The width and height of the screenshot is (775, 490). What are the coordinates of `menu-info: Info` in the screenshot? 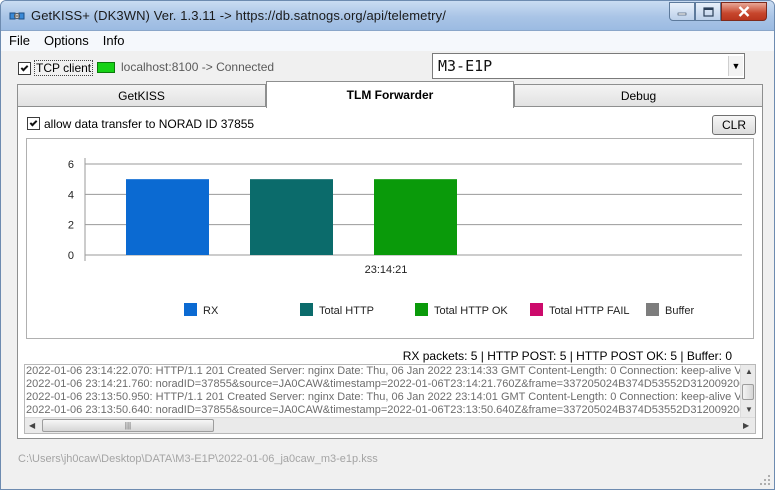 It's located at (113, 41).